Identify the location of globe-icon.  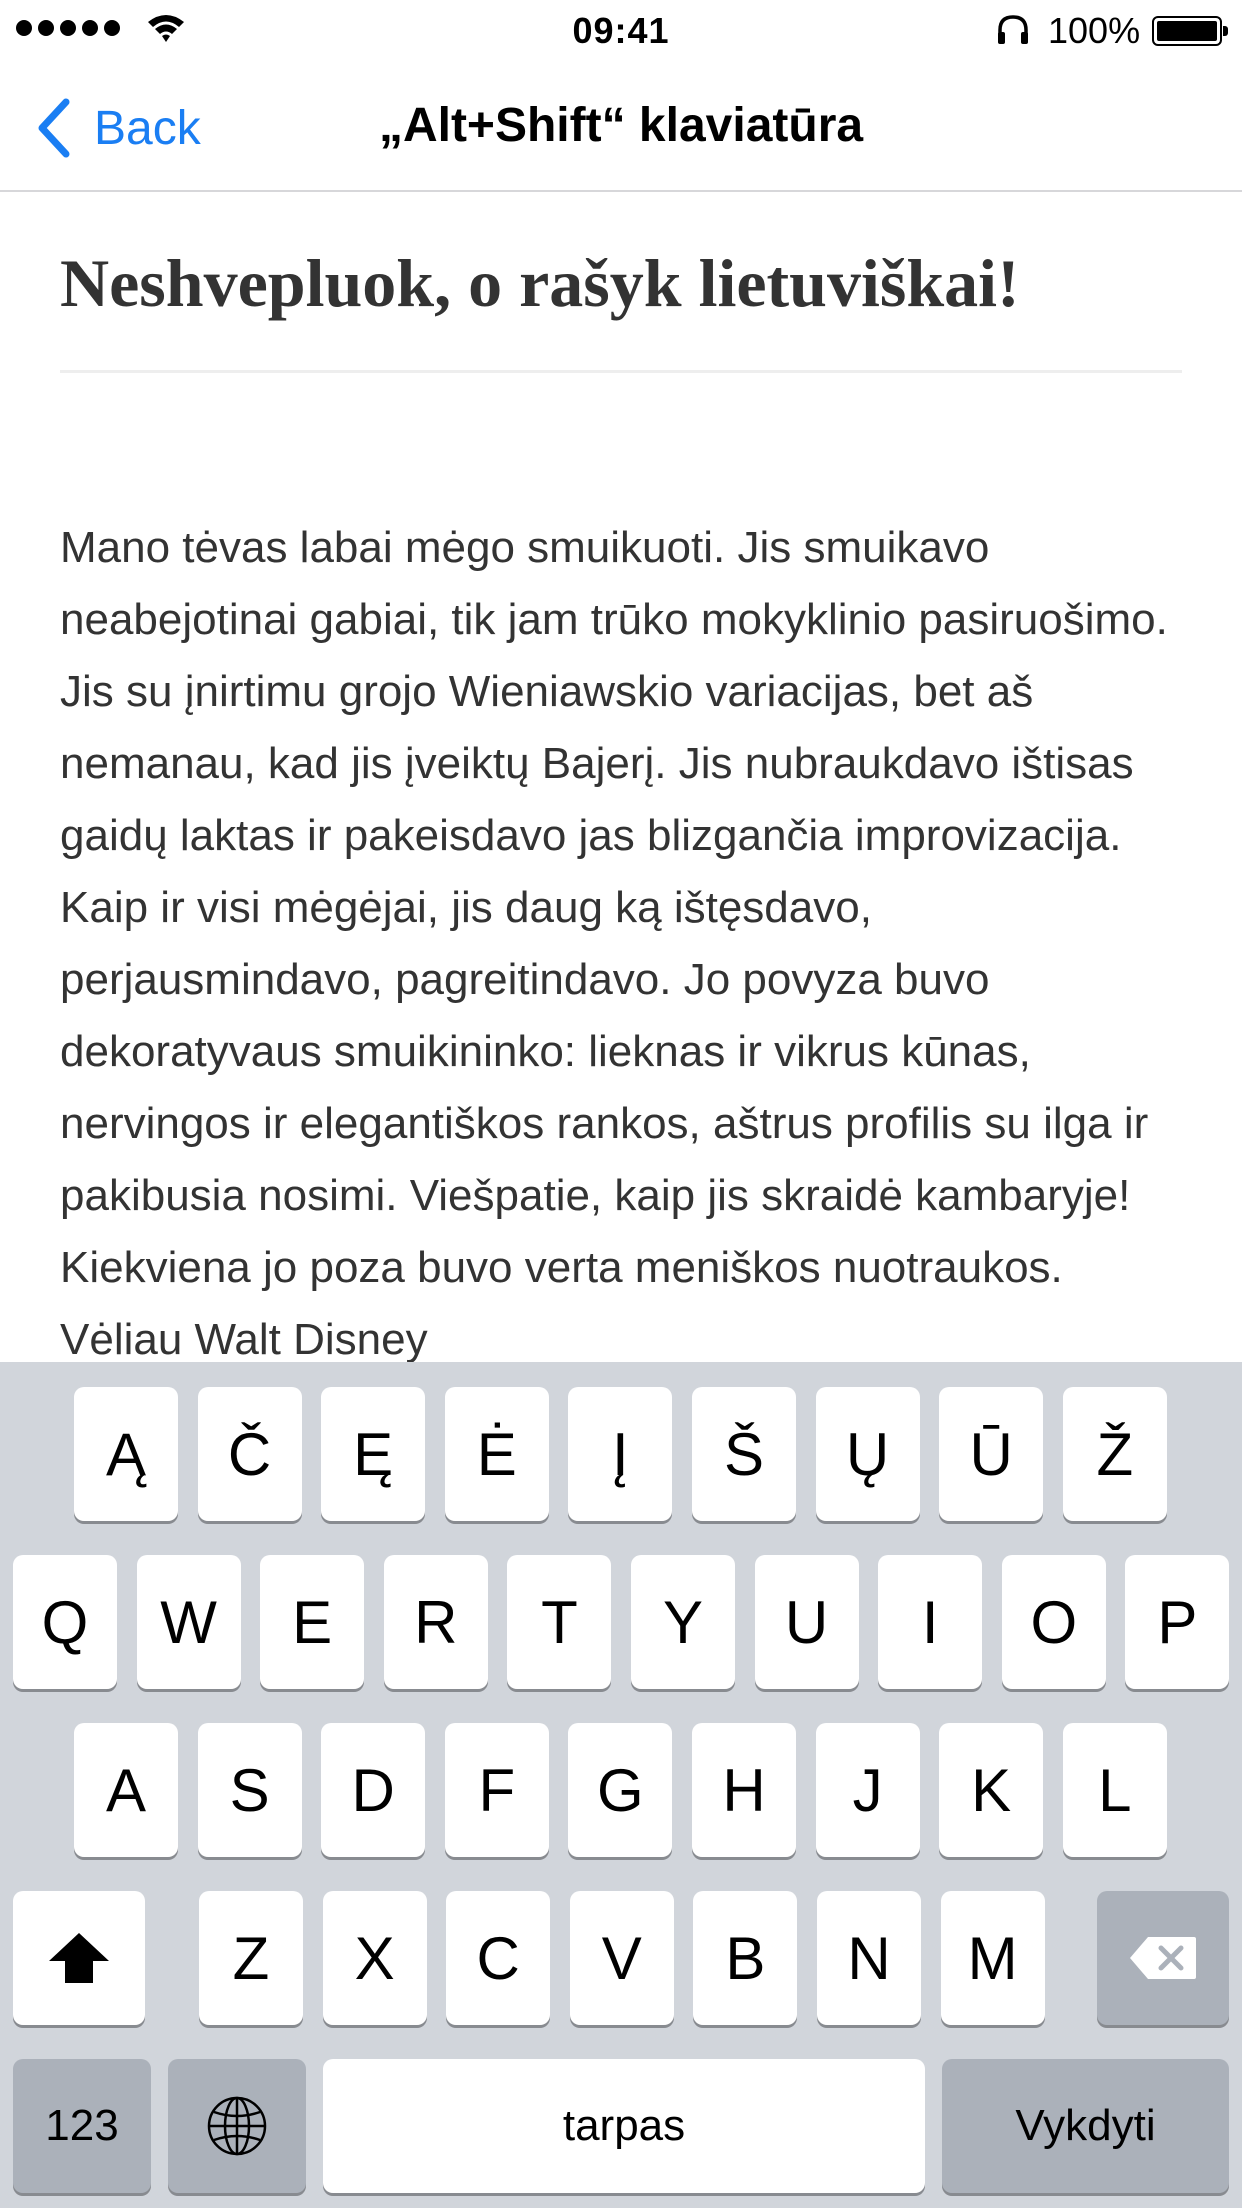
(237, 2126).